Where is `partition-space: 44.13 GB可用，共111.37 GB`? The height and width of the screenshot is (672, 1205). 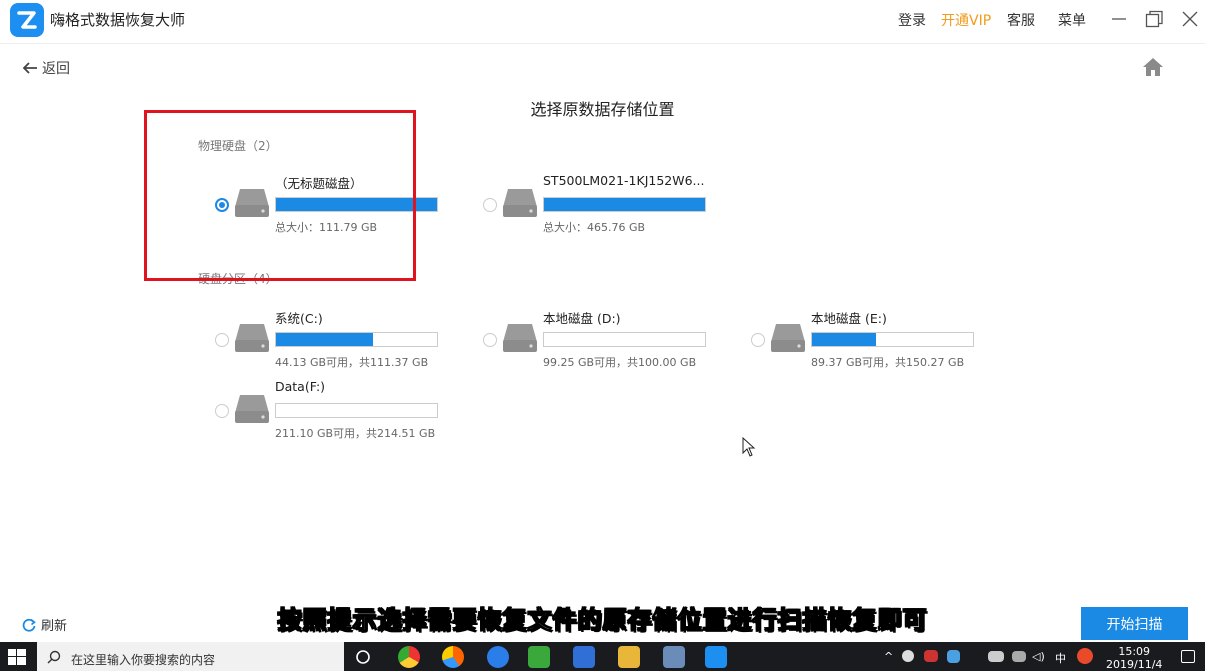 partition-space: 44.13 GB可用，共111.37 GB is located at coordinates (352, 362).